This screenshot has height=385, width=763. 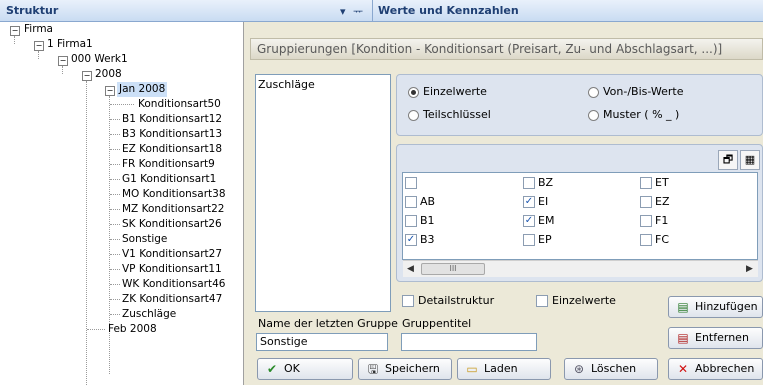 I want to click on scroll-thumb: III, so click(x=453, y=269).